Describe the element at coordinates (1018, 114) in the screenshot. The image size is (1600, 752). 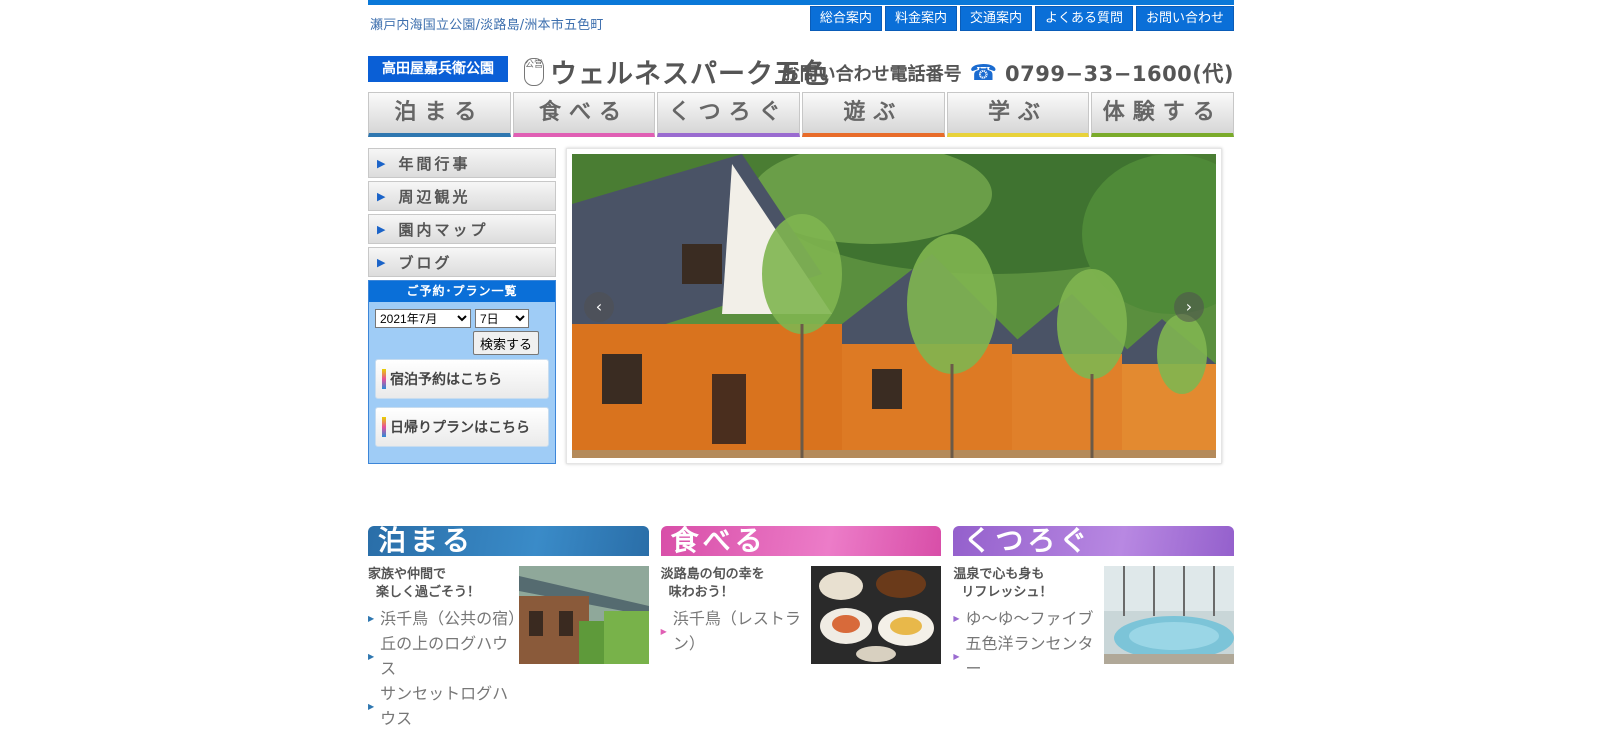
I see `nav-learn: 学ぶ` at that location.